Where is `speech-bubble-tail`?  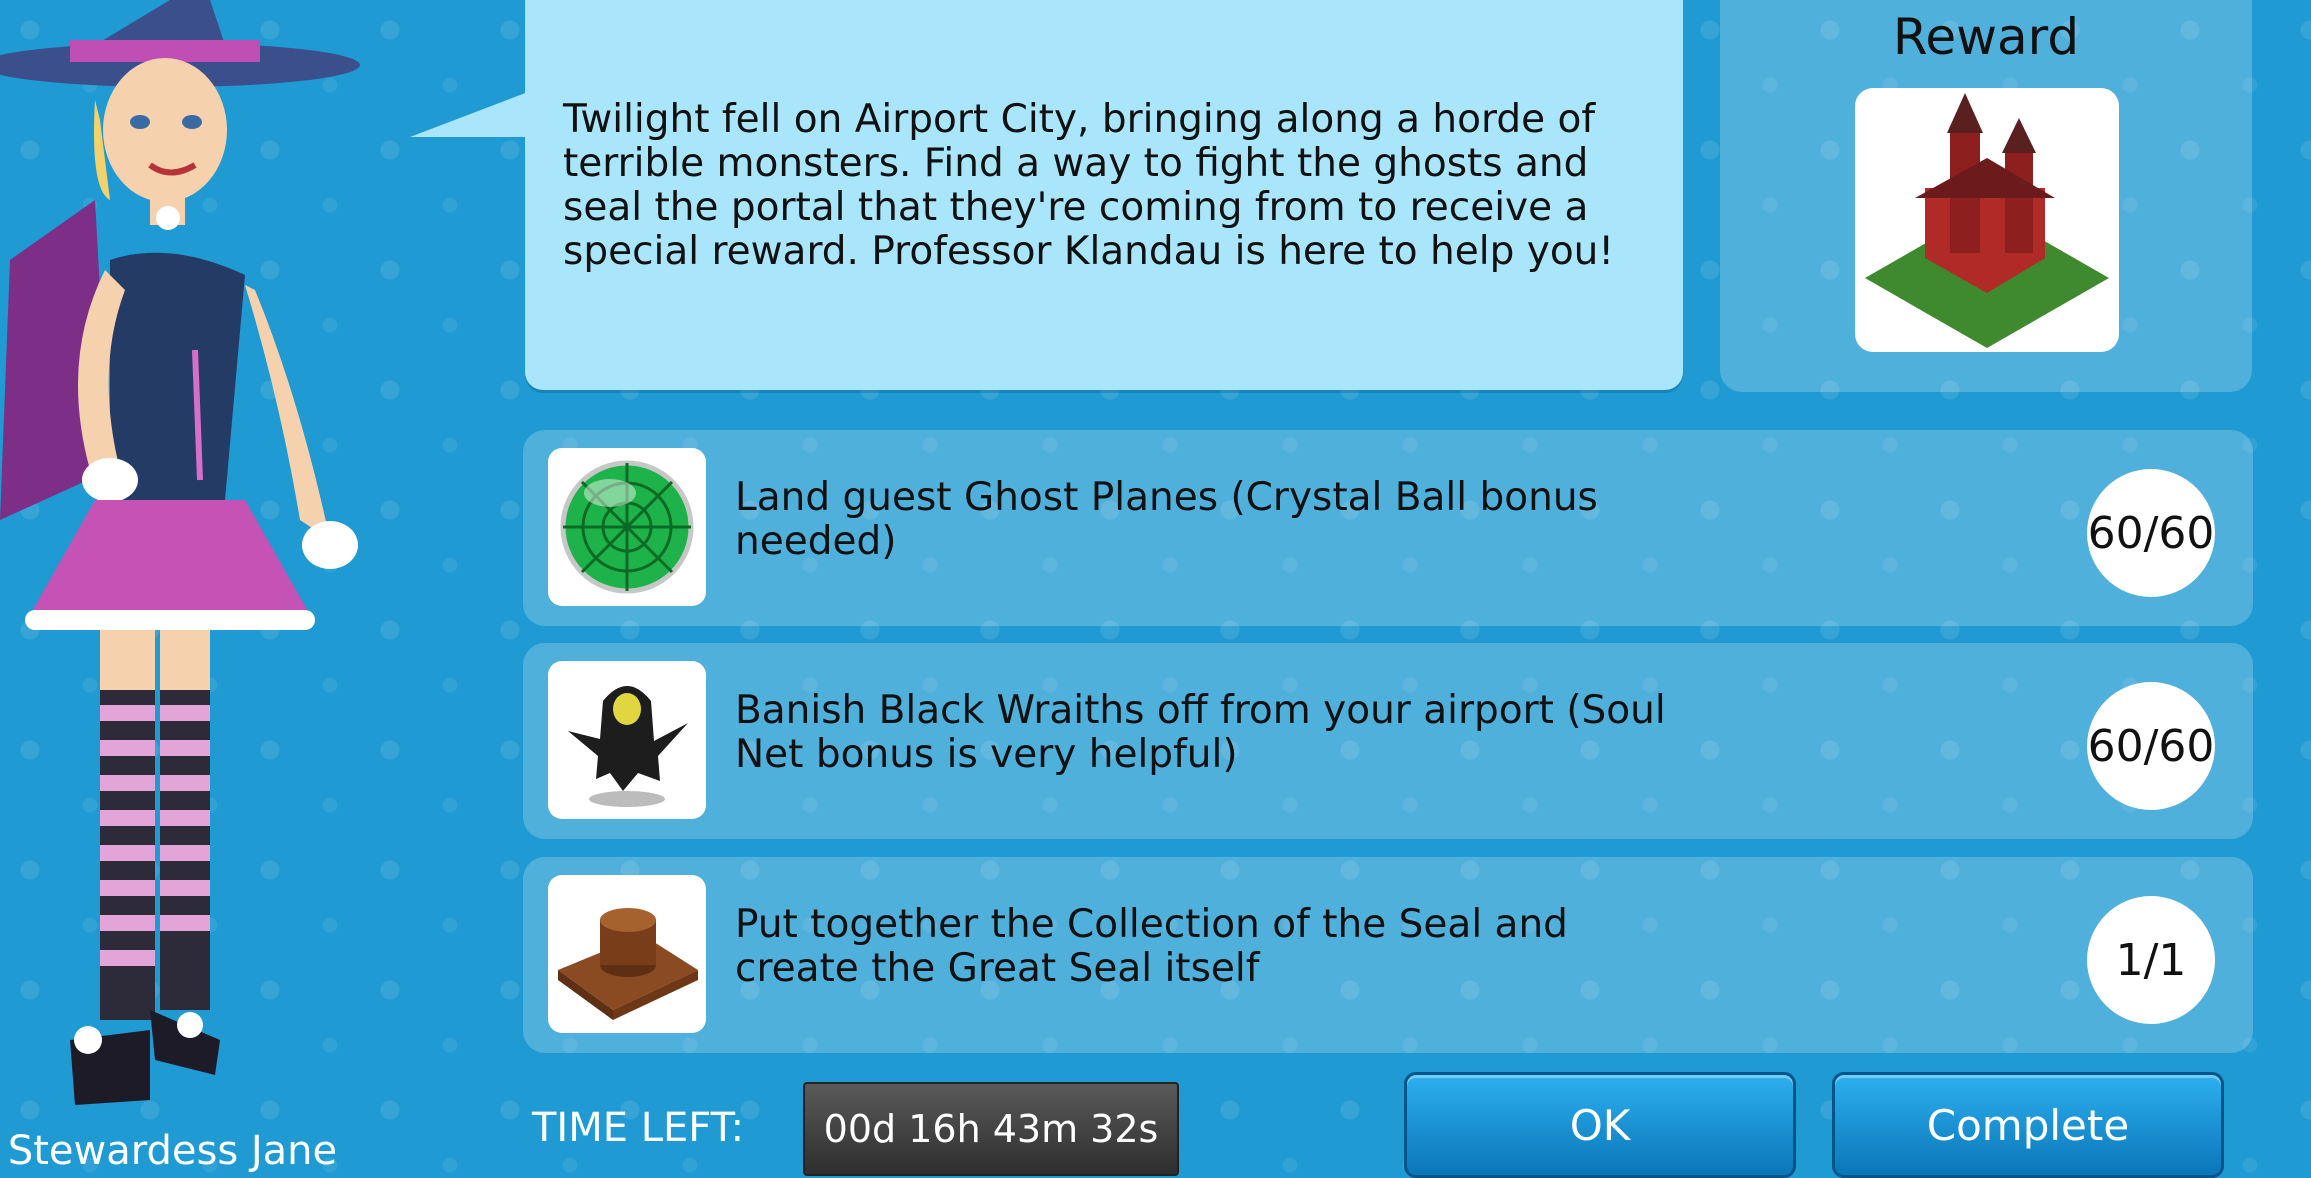 speech-bubble-tail is located at coordinates (469, 114).